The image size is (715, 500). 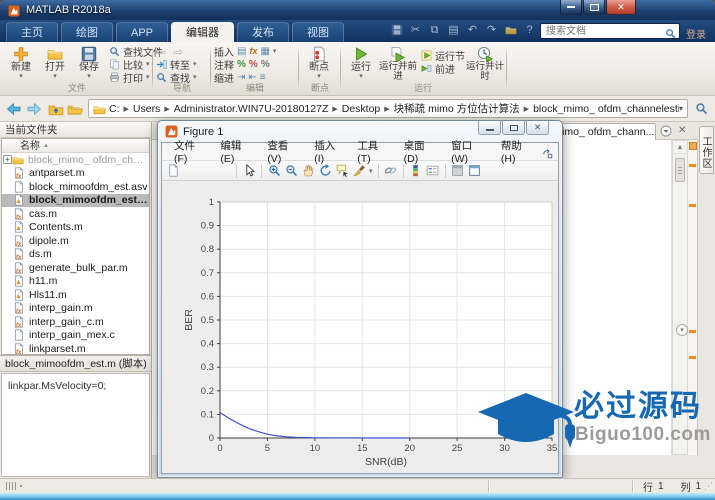 I want to click on uncomment-icon: %, so click(x=253, y=64).